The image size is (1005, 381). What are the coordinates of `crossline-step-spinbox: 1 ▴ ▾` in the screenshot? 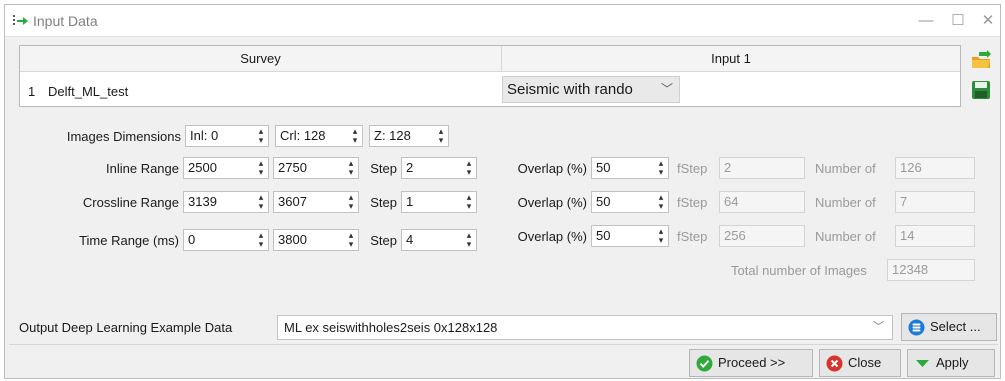 It's located at (439, 202).